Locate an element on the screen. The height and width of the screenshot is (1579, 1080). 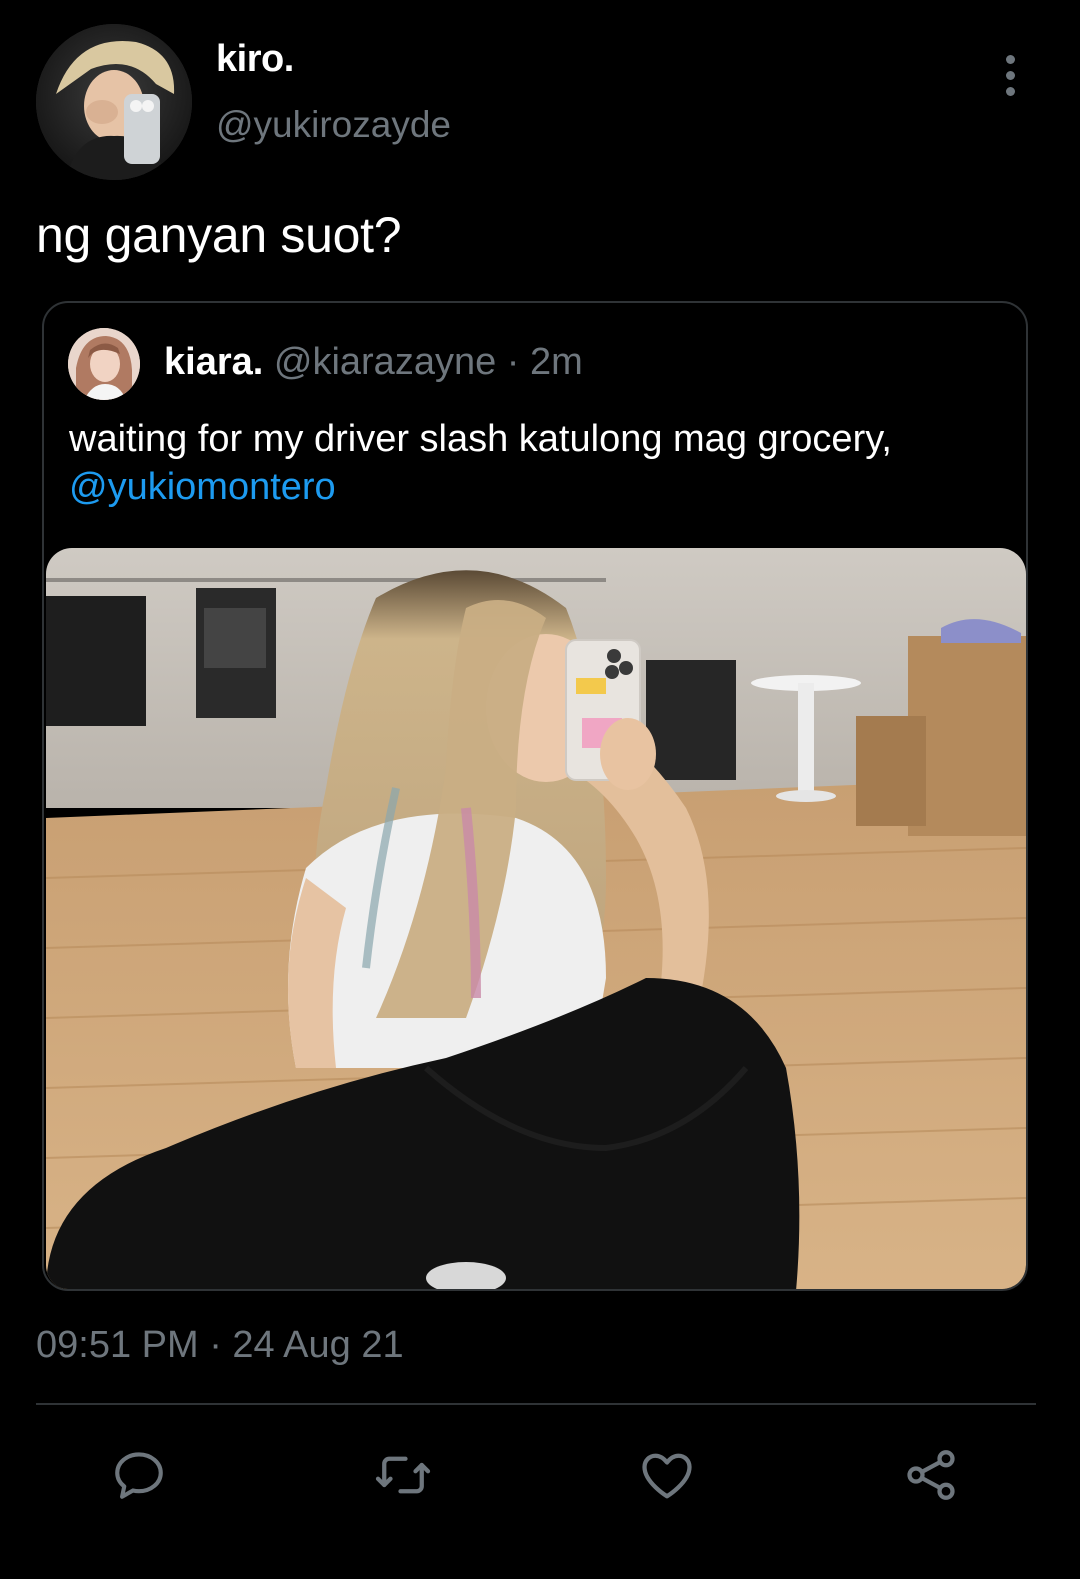
retweet-icon is located at coordinates (403, 1475).